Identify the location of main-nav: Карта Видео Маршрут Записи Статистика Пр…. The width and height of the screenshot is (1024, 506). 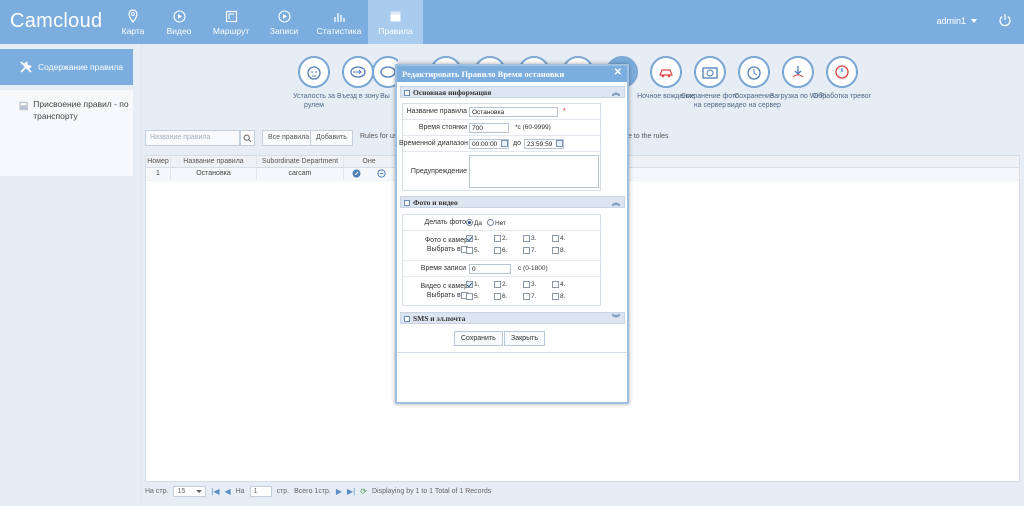
(267, 22).